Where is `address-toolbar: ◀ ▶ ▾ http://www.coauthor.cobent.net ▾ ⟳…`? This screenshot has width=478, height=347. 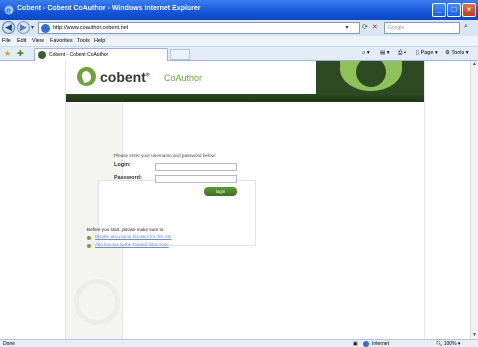
address-toolbar: ◀ ▶ ▾ http://www.coauthor.cobent.net ▾ ⟳… is located at coordinates (239, 28).